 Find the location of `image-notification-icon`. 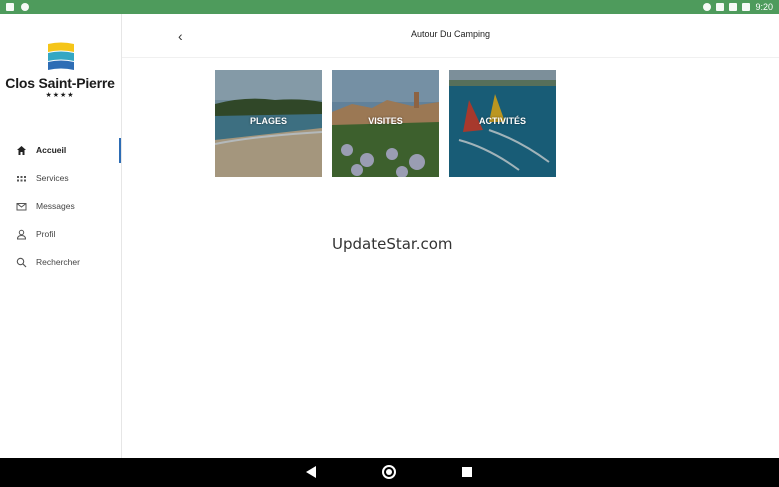

image-notification-icon is located at coordinates (10, 7).